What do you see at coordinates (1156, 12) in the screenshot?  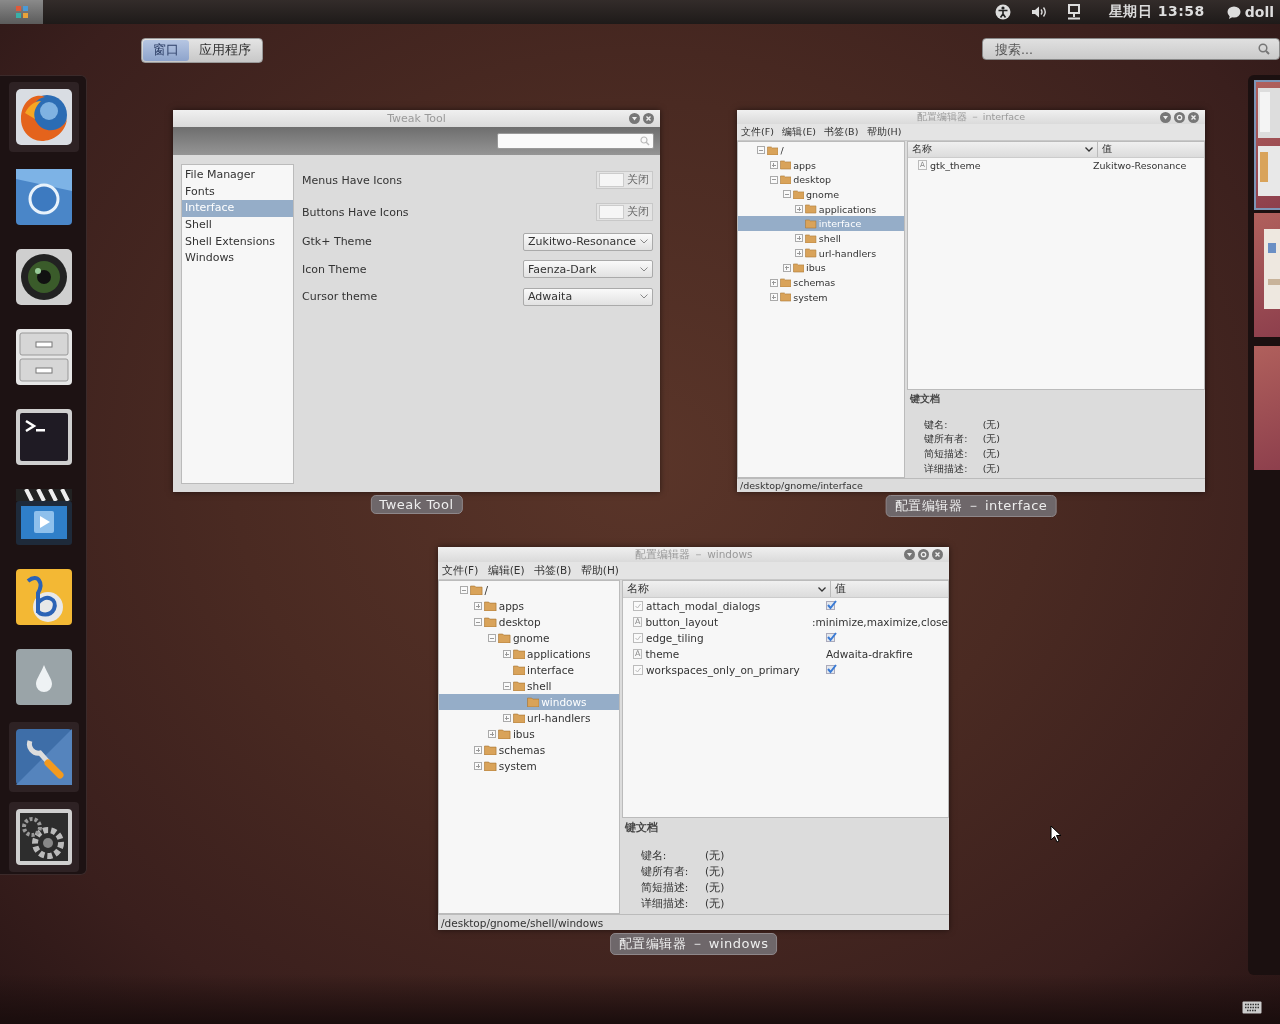 I see `clock: 星期日 13:58` at bounding box center [1156, 12].